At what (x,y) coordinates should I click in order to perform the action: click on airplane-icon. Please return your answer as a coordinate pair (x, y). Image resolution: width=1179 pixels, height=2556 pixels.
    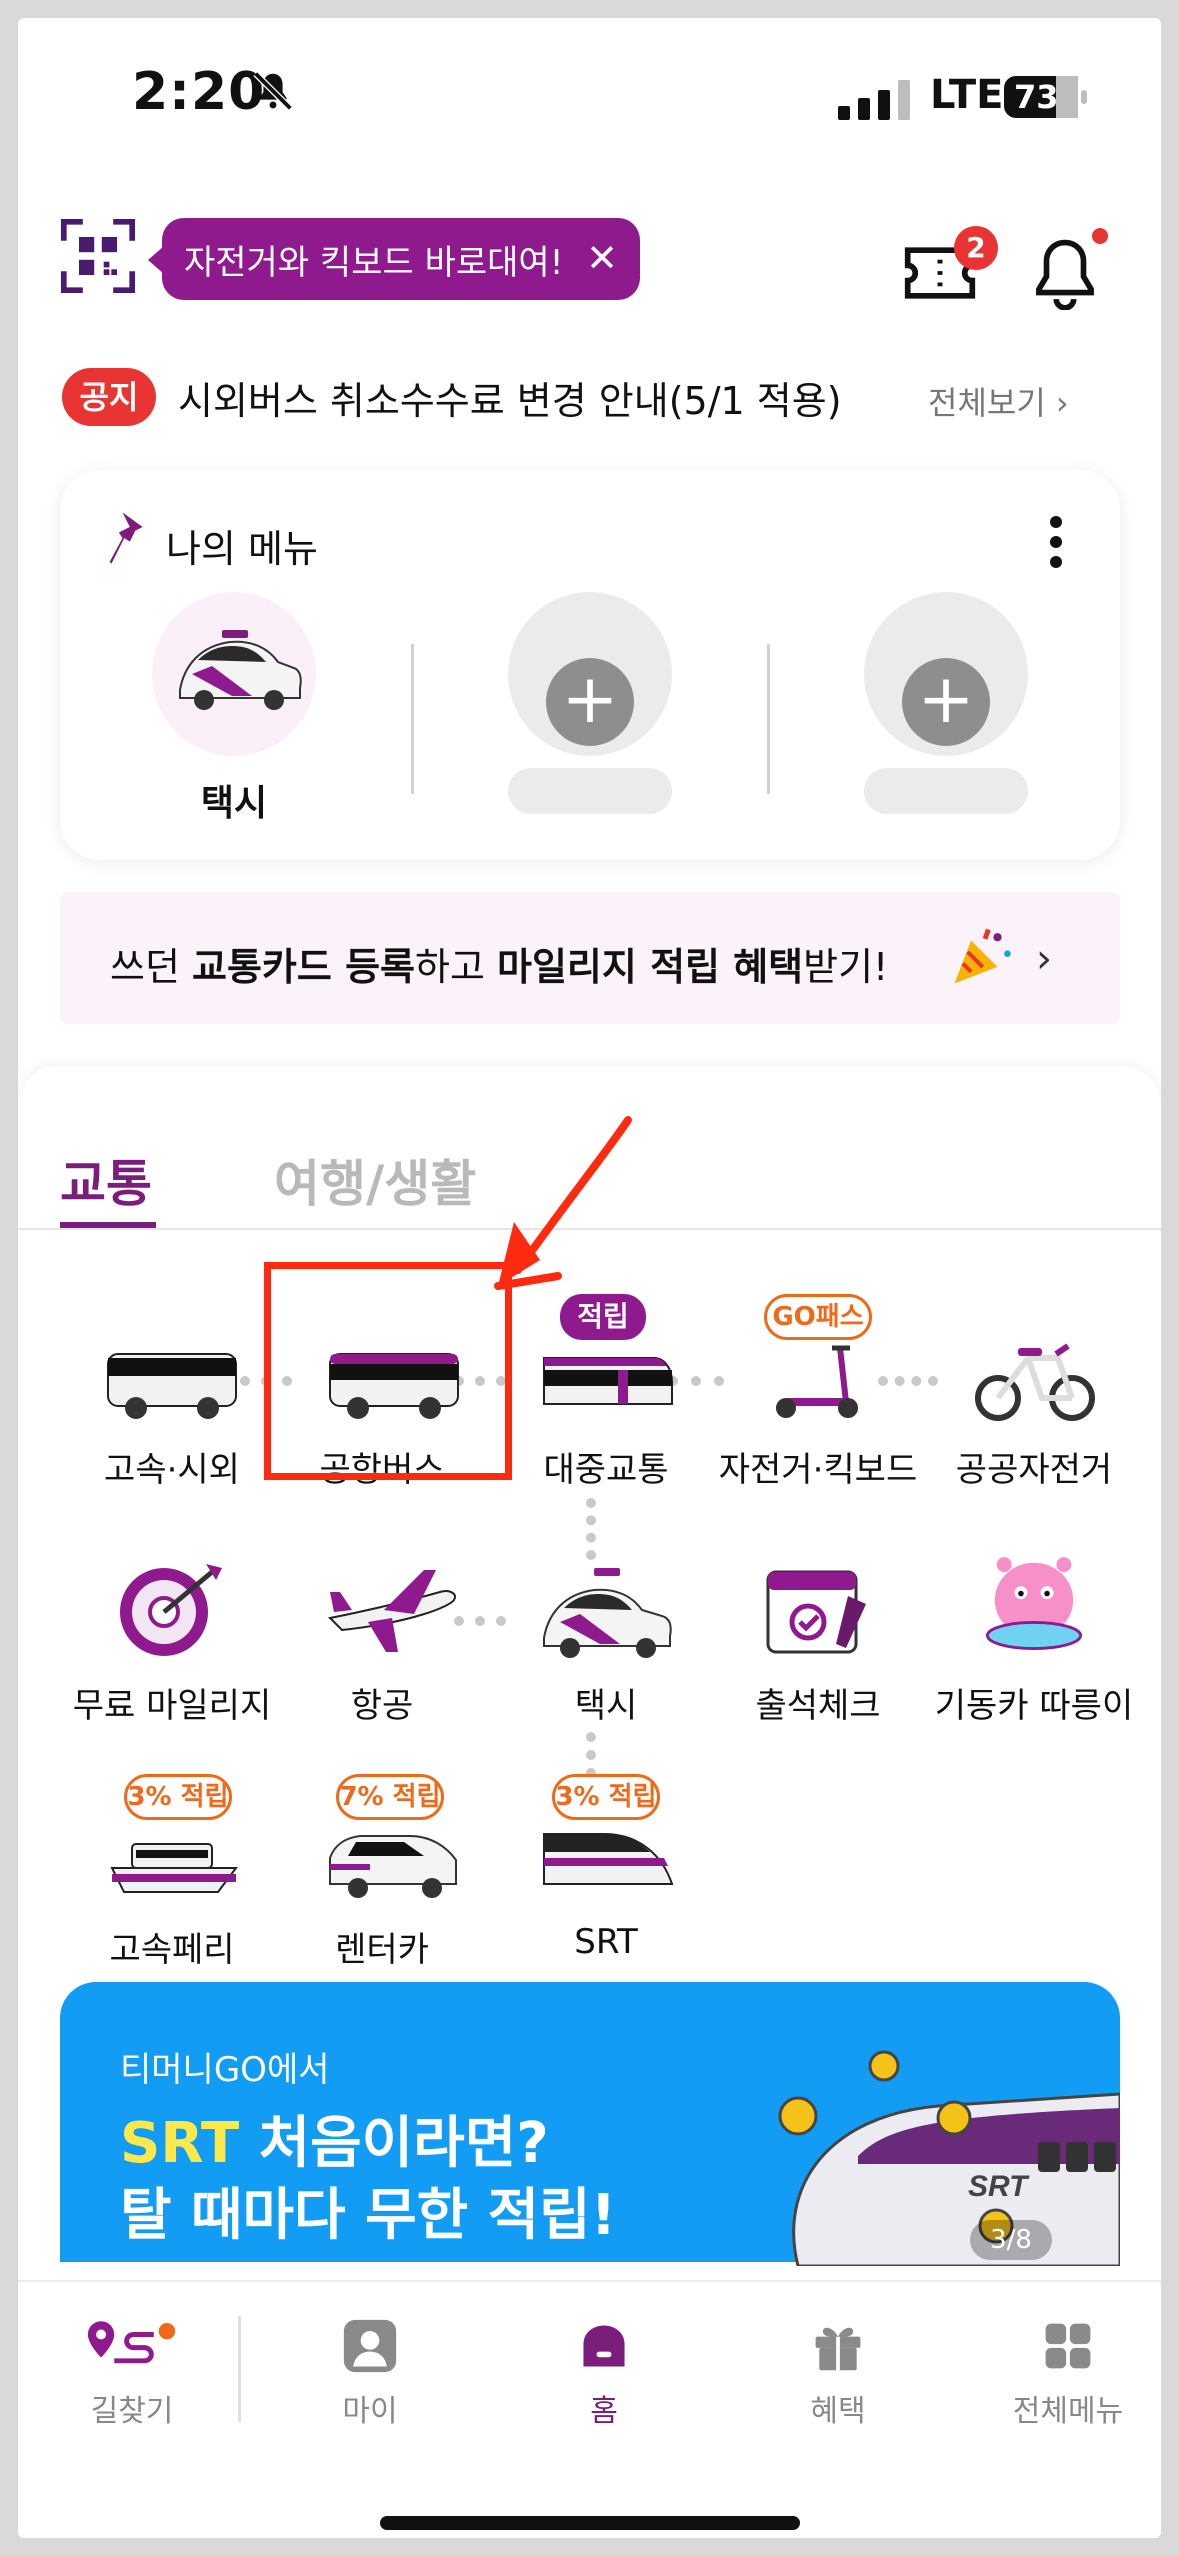
    Looking at the image, I should click on (391, 1611).